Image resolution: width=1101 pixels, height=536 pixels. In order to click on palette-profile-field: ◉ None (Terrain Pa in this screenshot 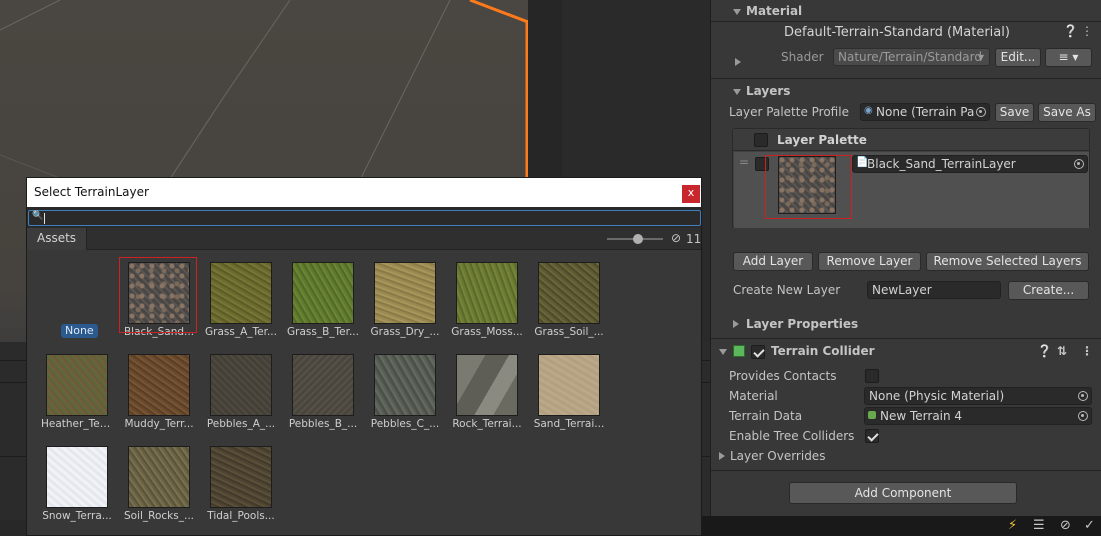, I will do `click(925, 112)`.